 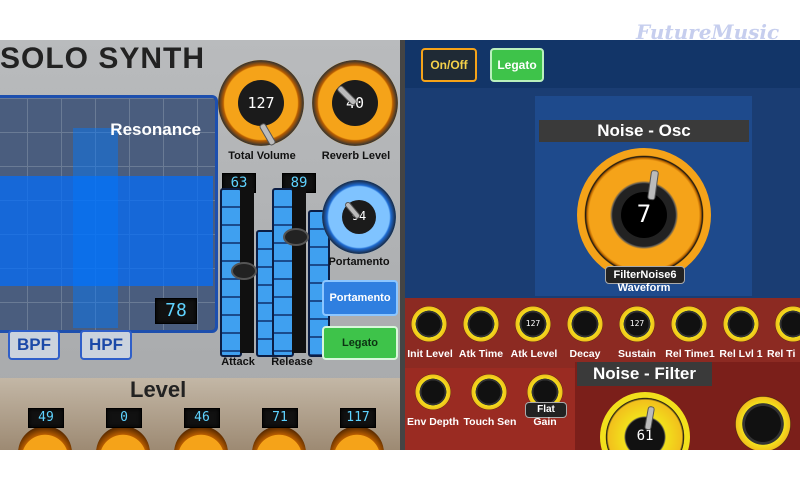 What do you see at coordinates (545, 422) in the screenshot?
I see `gain-label: Gain` at bounding box center [545, 422].